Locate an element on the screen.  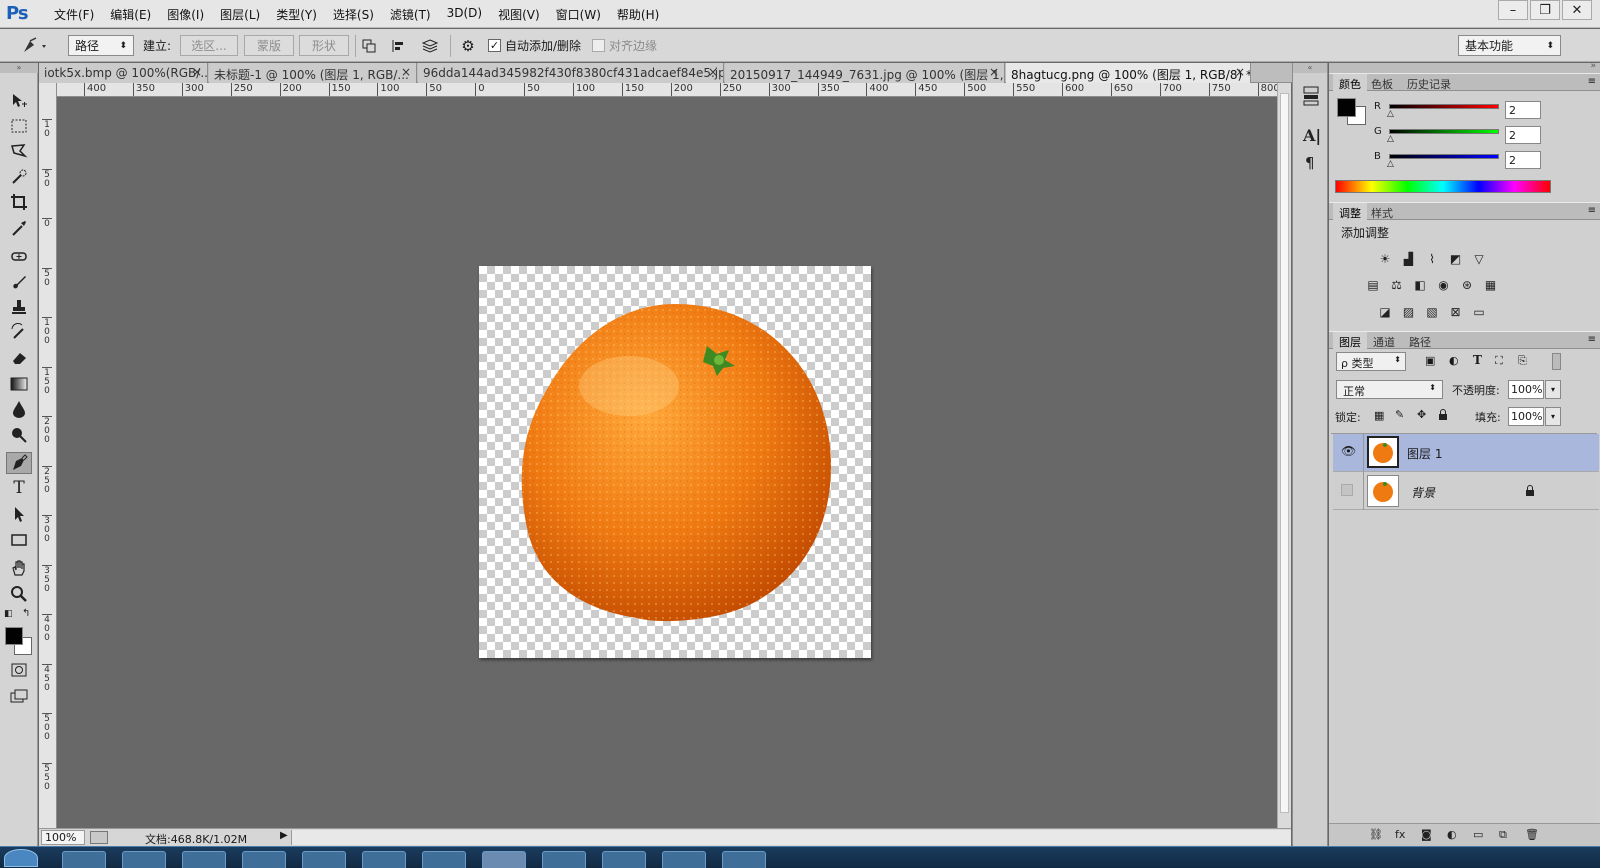
curves-icon: ⌇ is located at coordinates (1432, 259).